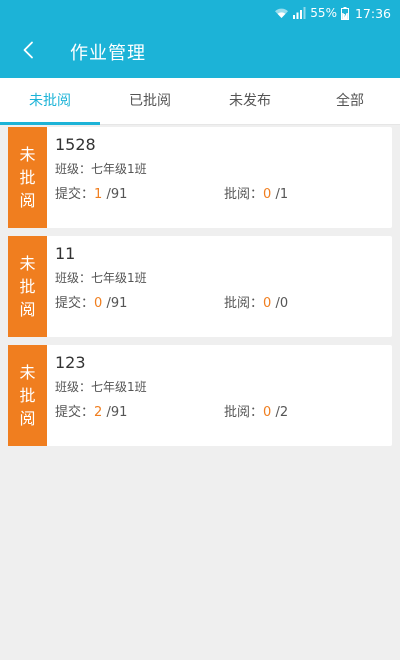  Describe the element at coordinates (282, 412) in the screenshot. I see `review-total: /2` at that location.